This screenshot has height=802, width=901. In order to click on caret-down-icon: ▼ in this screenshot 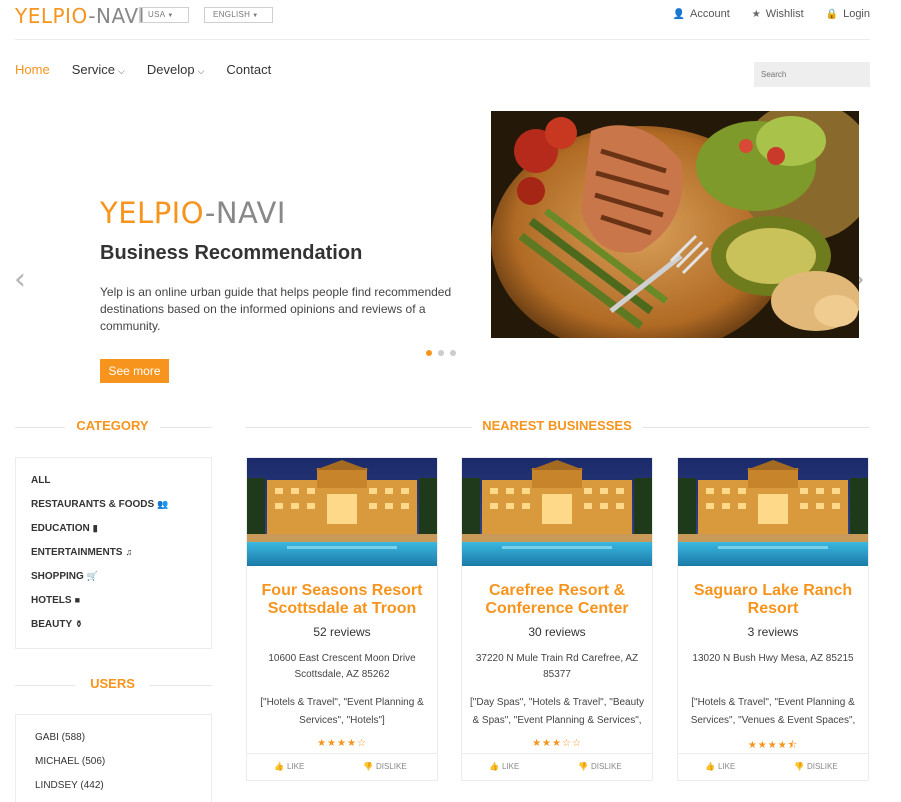, I will do `click(170, 16)`.